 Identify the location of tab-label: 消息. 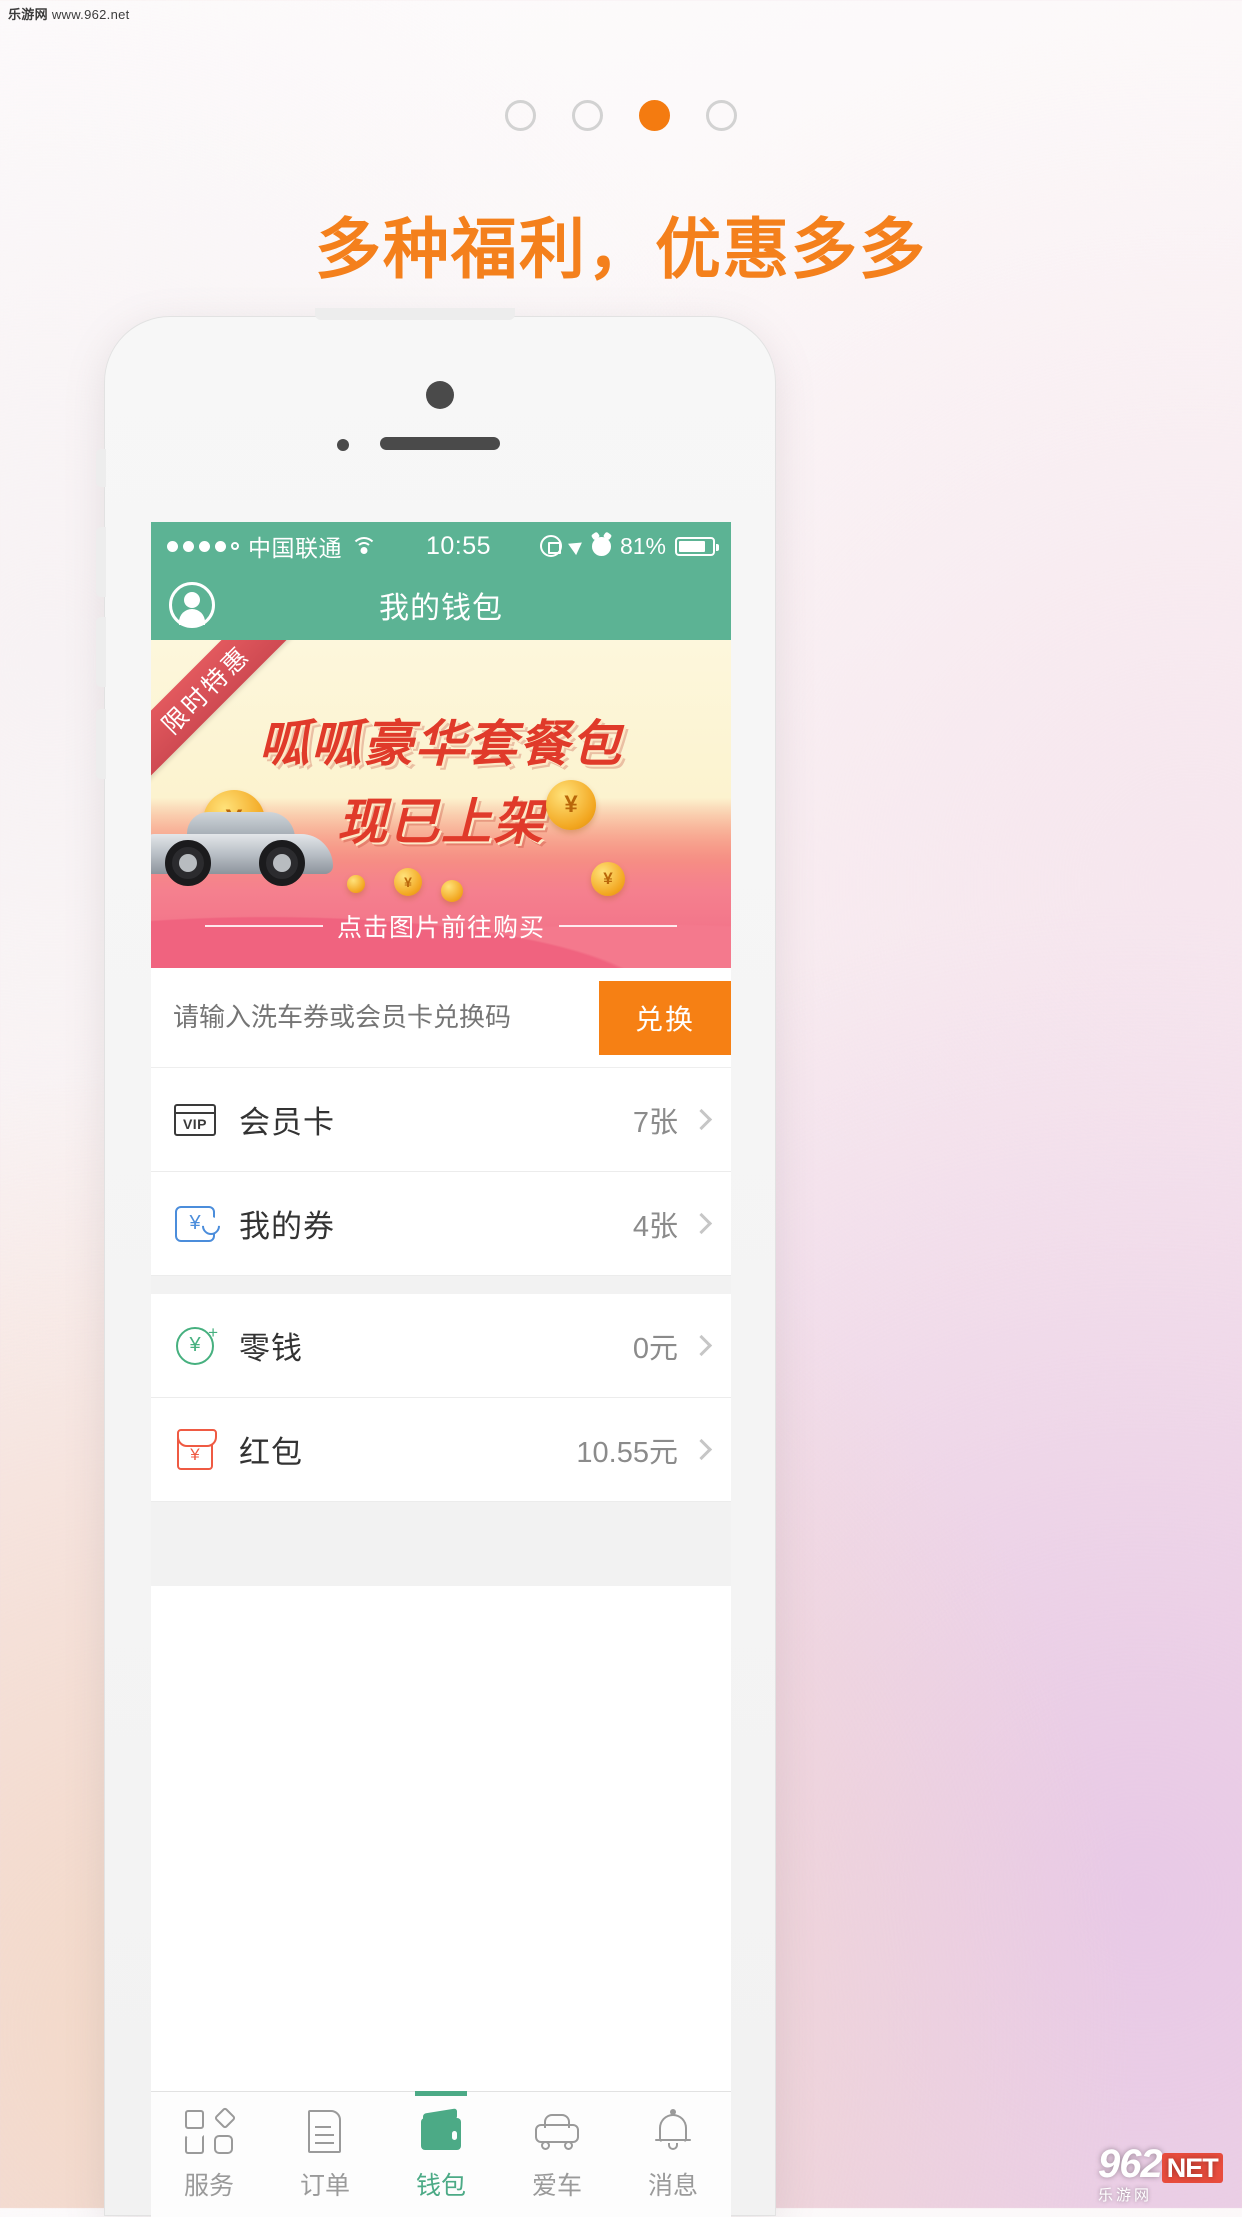
(672, 2185).